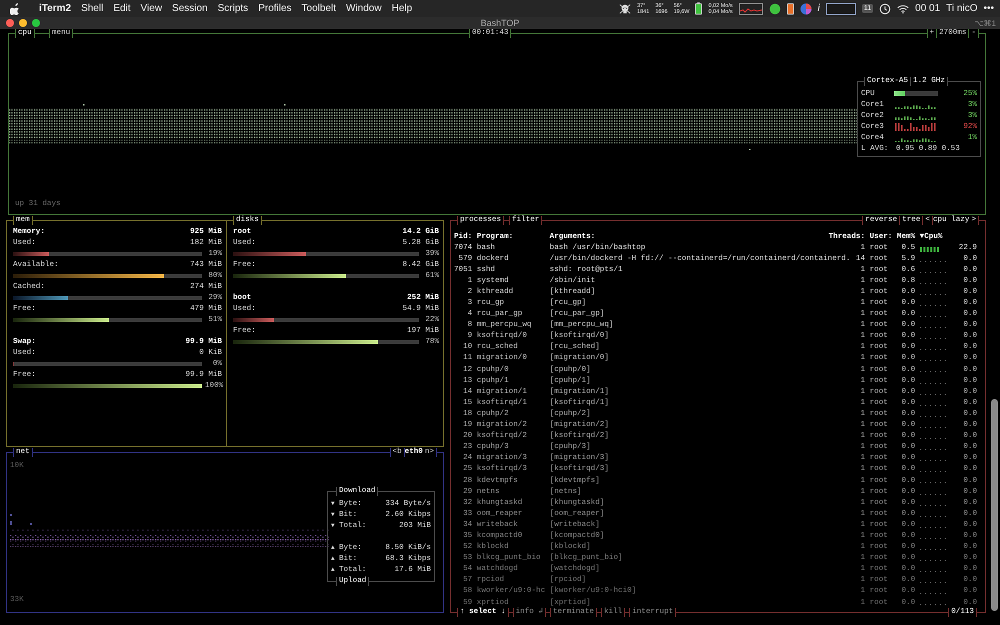 Image resolution: width=1000 pixels, height=625 pixels. I want to click on minimize-button, so click(23, 23).